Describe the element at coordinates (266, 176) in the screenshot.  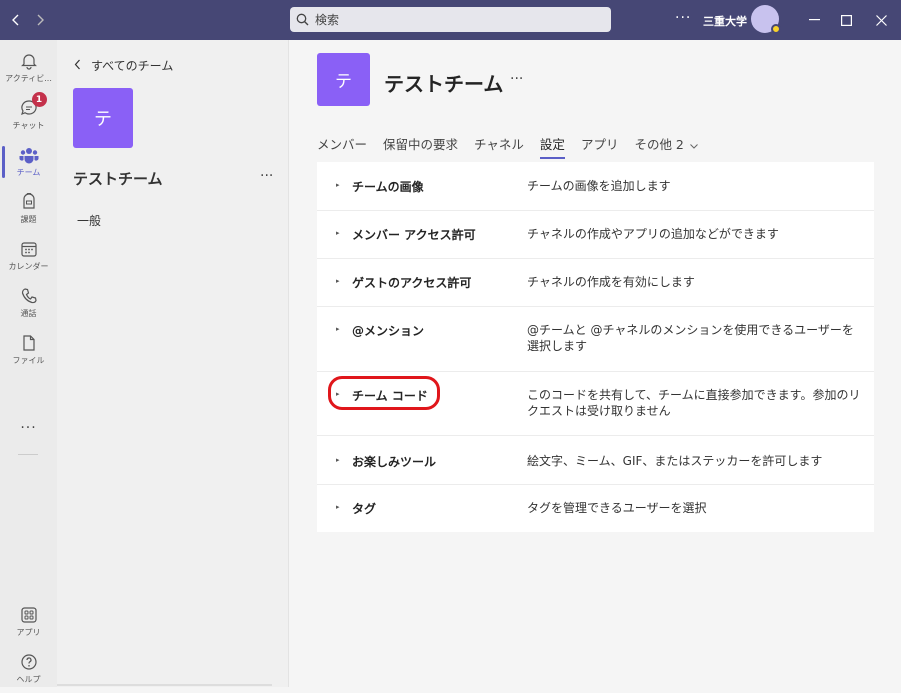
I see `team-more-button: ···` at that location.